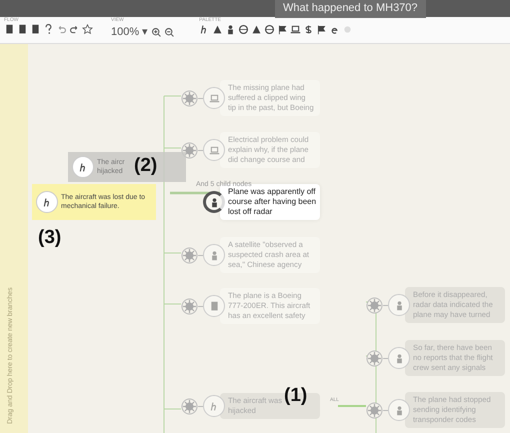 The width and height of the screenshot is (510, 433). What do you see at coordinates (214, 202) in the screenshot?
I see `node-icon-circle` at bounding box center [214, 202].